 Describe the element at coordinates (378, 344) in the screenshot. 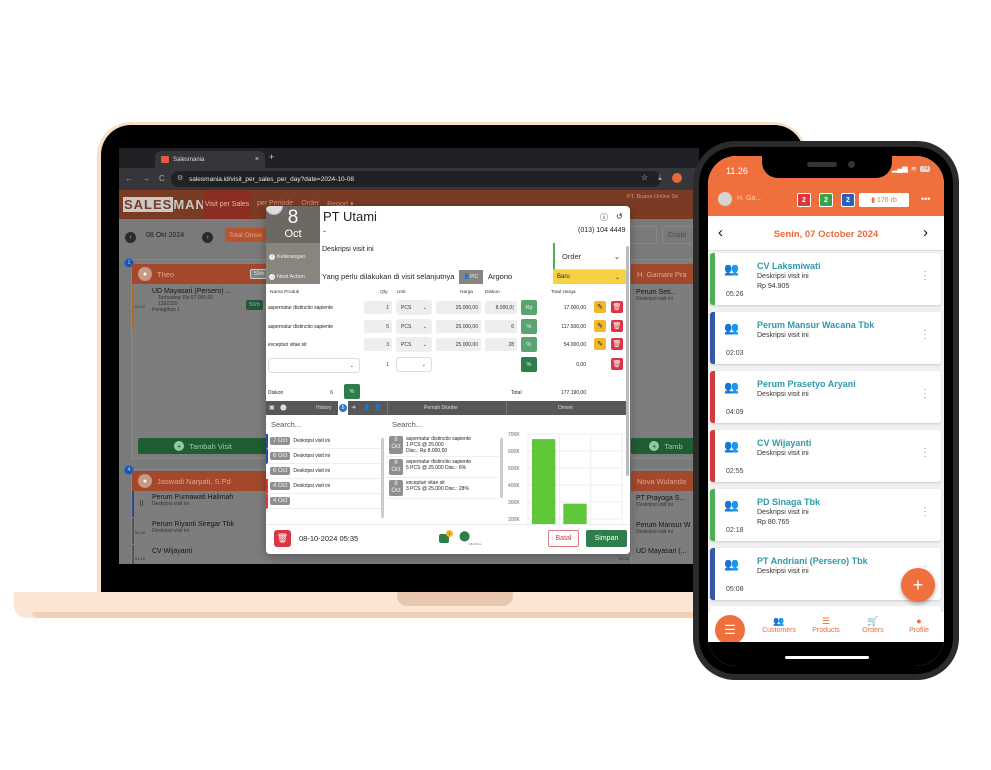

I see `qty-input: 3` at that location.